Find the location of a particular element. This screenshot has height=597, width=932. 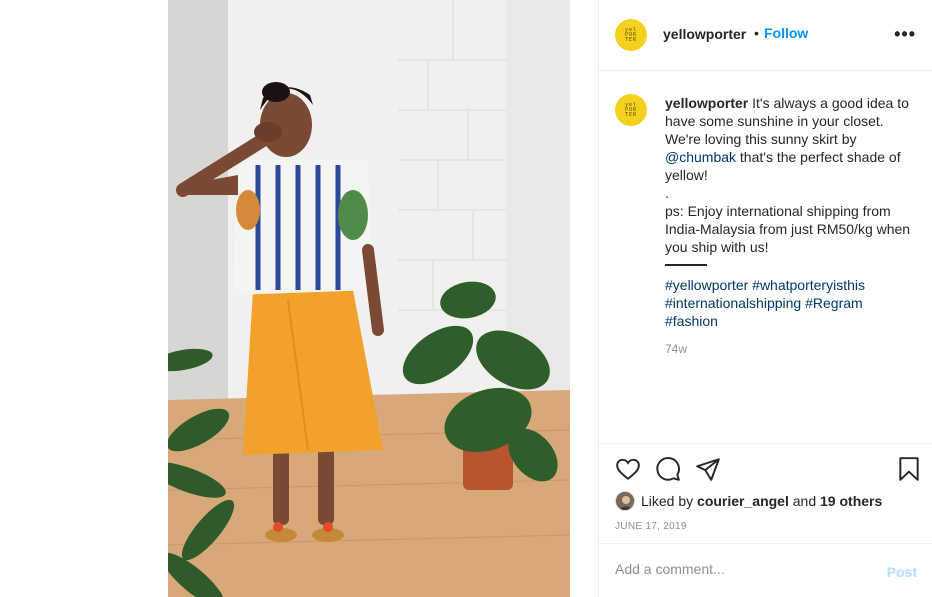

hashtag-link: #internationalshipping is located at coordinates (733, 303).